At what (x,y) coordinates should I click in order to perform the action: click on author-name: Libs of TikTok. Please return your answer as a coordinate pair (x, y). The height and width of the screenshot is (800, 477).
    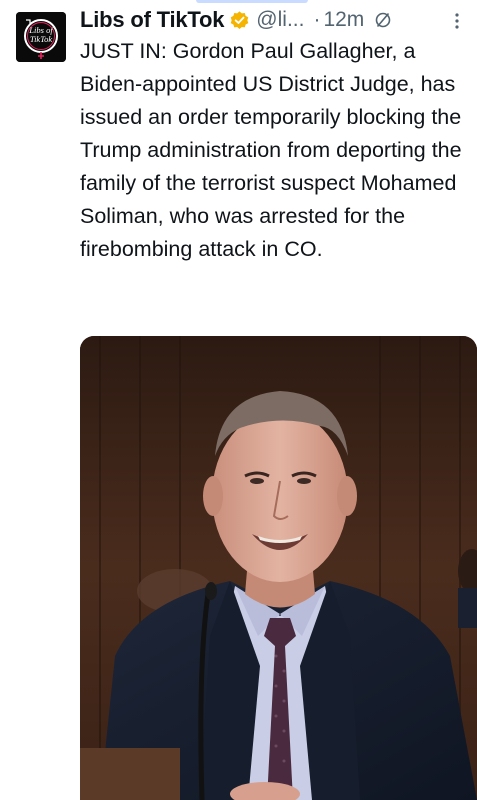
    Looking at the image, I should click on (152, 20).